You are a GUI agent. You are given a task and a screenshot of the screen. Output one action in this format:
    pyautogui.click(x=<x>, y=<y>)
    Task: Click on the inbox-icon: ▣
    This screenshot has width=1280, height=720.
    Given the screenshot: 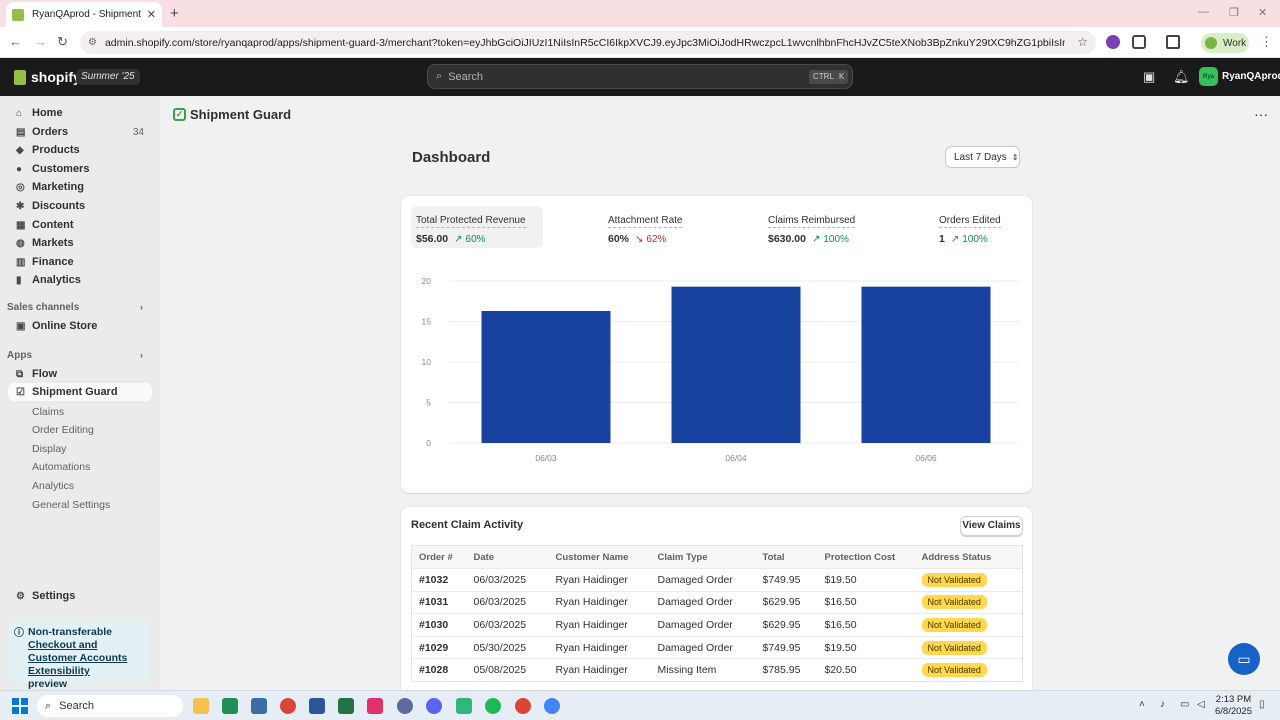 What is the action you would take?
    pyautogui.click(x=1149, y=77)
    